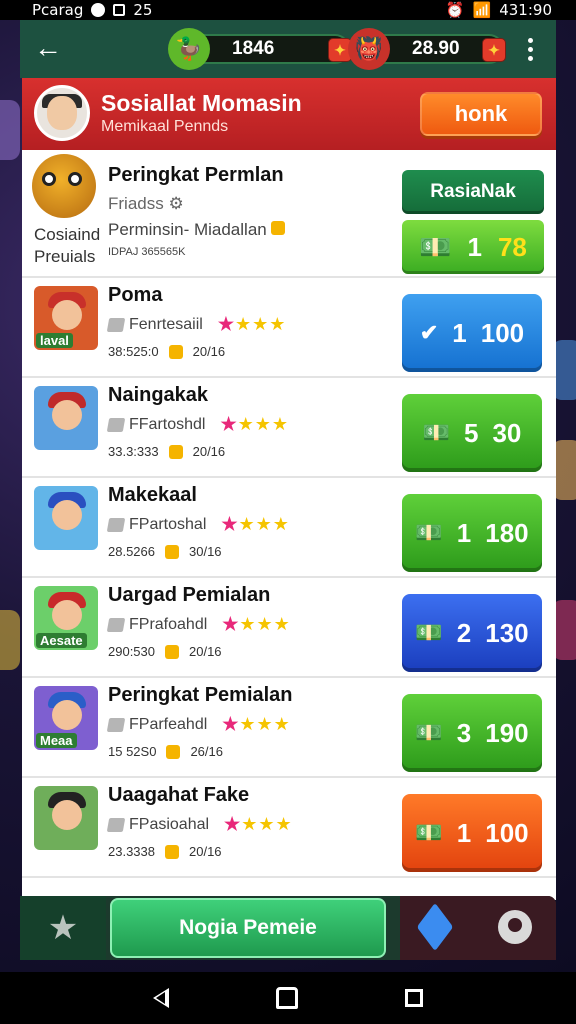  I want to click on side-label-1: Cosiaind, so click(67, 234).